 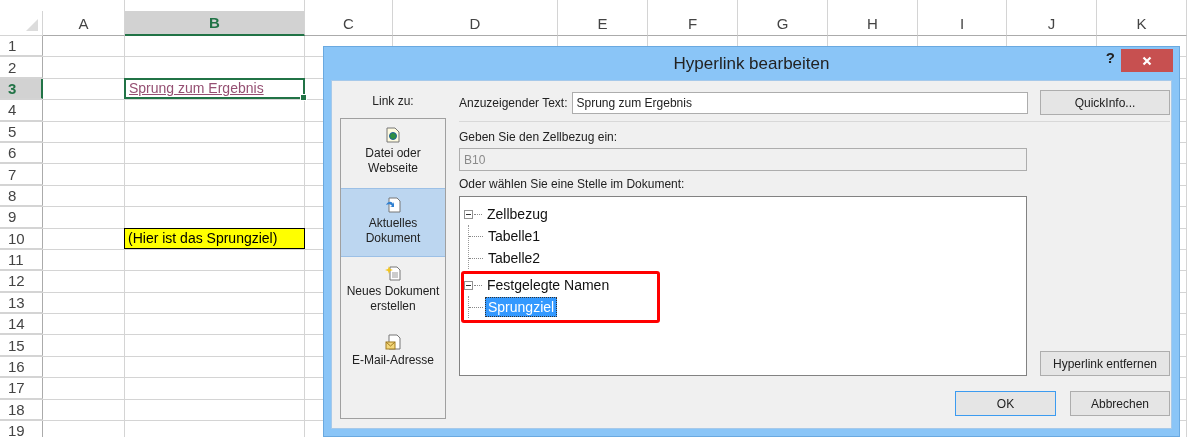 What do you see at coordinates (21, 131) in the screenshot?
I see `row-header: 5` at bounding box center [21, 131].